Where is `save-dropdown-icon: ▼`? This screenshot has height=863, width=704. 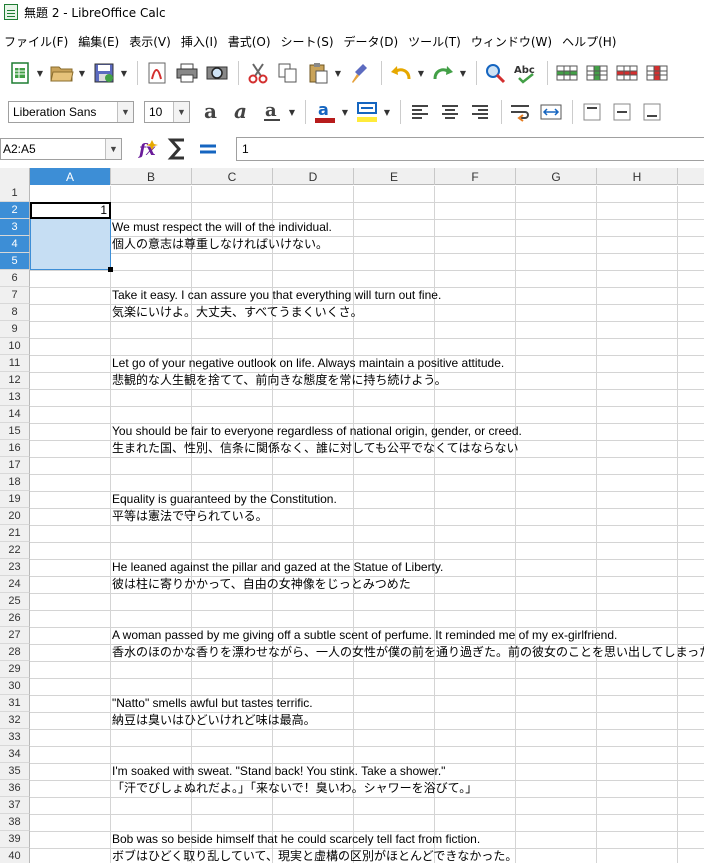 save-dropdown-icon: ▼ is located at coordinates (124, 73).